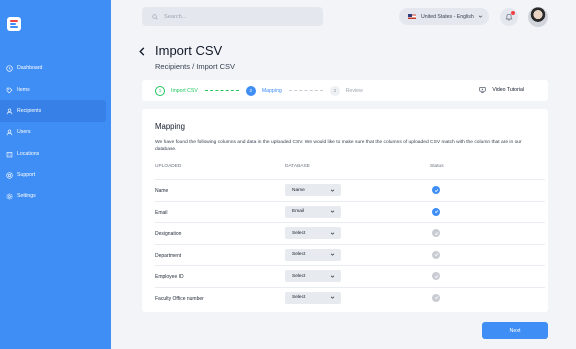  What do you see at coordinates (447, 16) in the screenshot?
I see `language-label: United States - English` at bounding box center [447, 16].